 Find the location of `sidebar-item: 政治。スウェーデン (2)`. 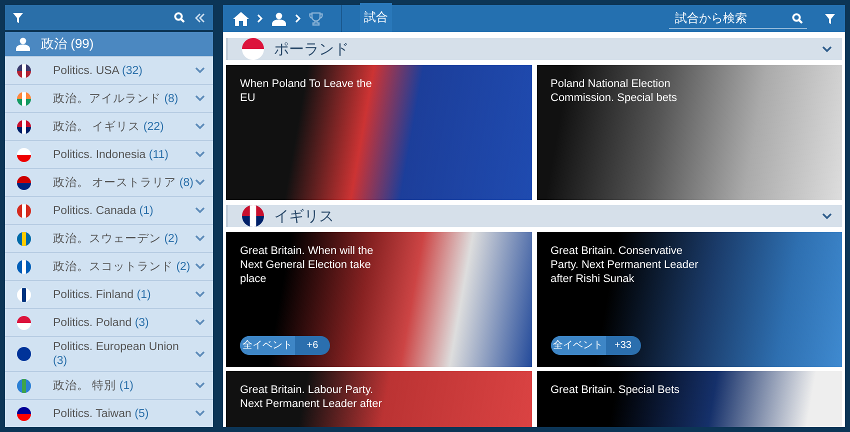

sidebar-item: 政治。スウェーデン (2) is located at coordinates (109, 238).